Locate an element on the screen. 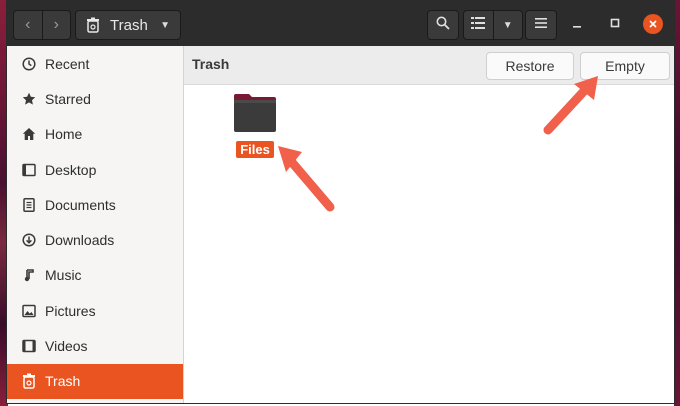  sidebar-item-label: Downloads is located at coordinates (80, 240).